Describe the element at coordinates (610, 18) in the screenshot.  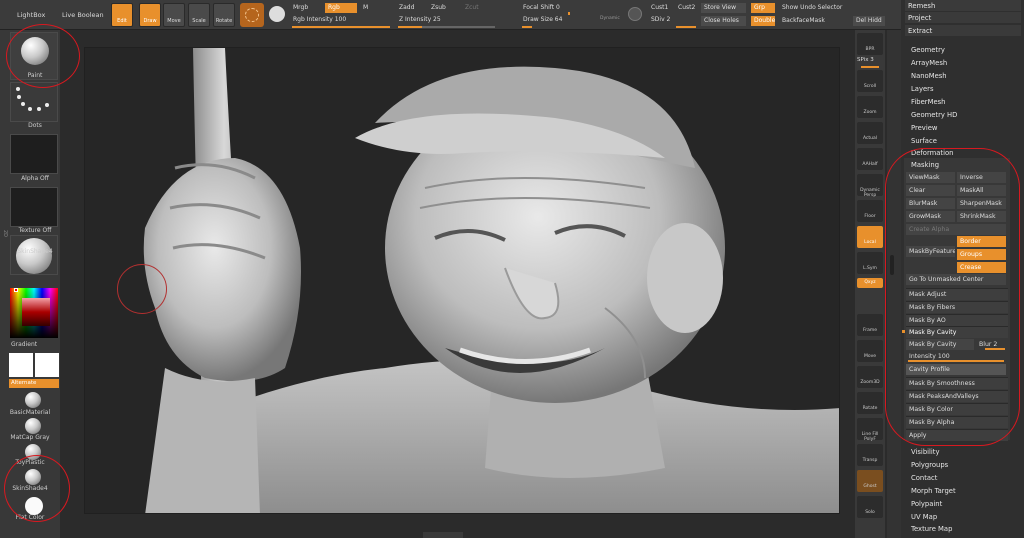
I see `dynamic-label: Dynamic` at that location.